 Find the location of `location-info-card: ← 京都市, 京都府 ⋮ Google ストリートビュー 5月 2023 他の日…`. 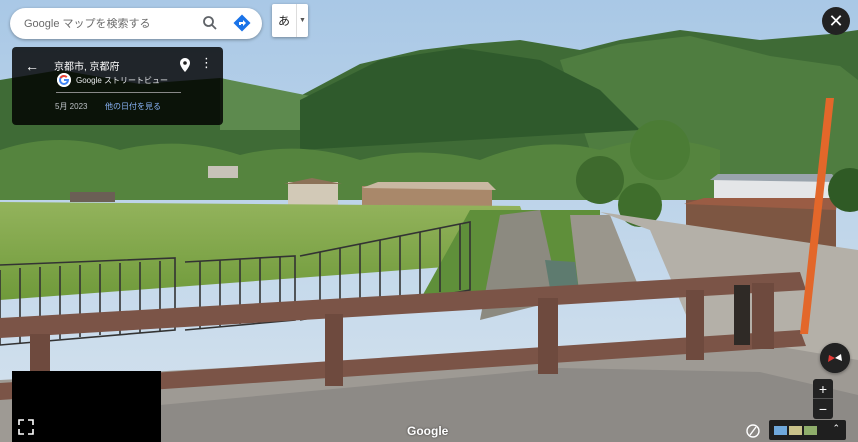

location-info-card: ← 京都市, 京都府 ⋮ Google ストリートビュー 5月 2023 他の日… is located at coordinates (117, 86).